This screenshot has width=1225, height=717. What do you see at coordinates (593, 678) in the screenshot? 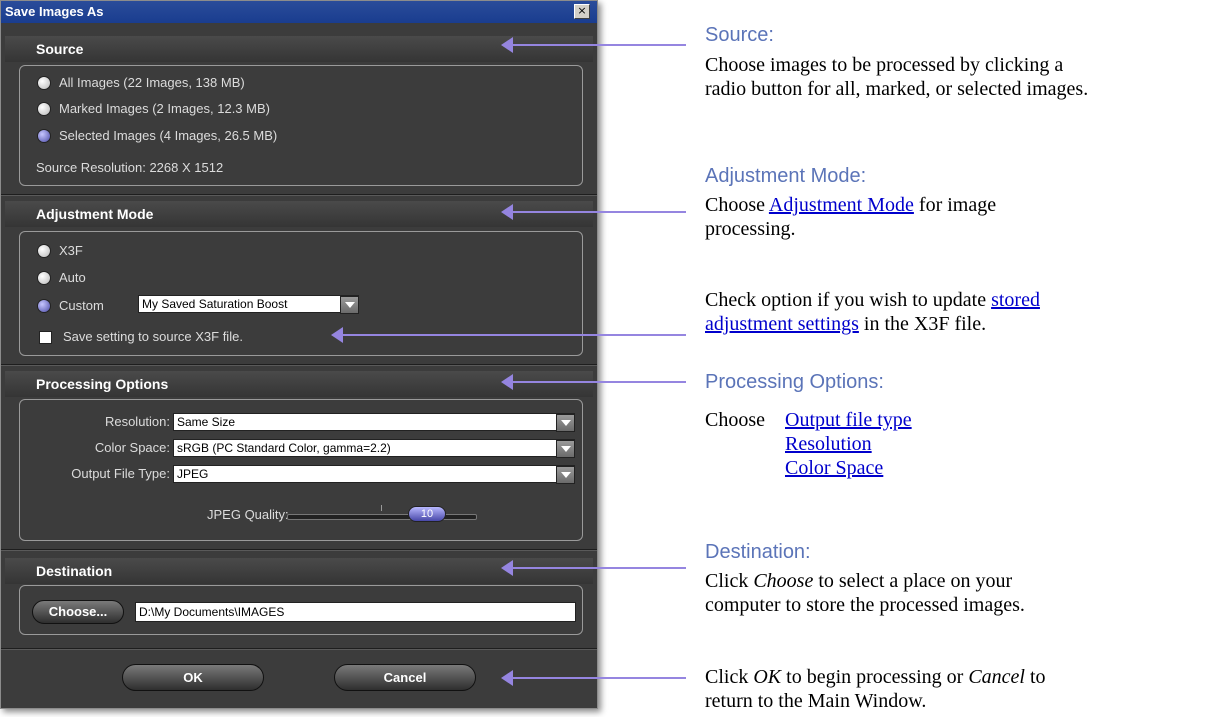
I see `ok-cancel-pointer-arrow-icon` at bounding box center [593, 678].